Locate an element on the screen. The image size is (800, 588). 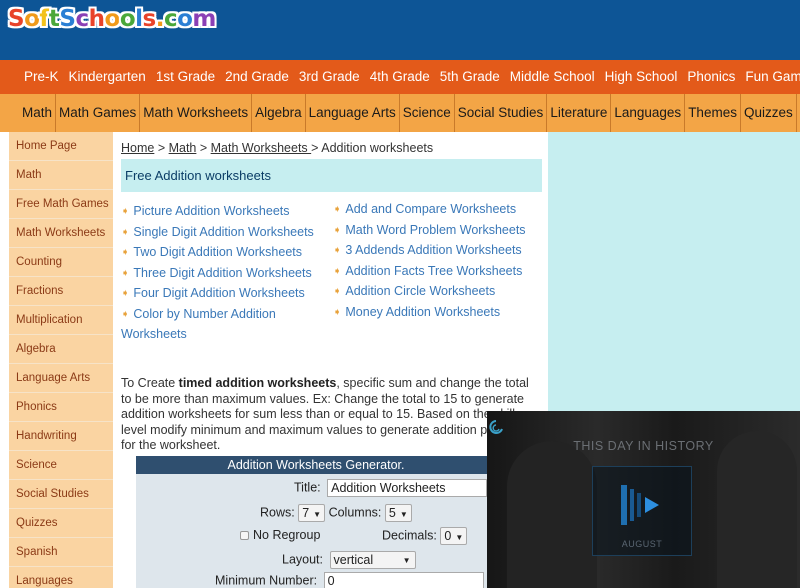
primary-nav-5th-grade: 5th Grade is located at coordinates (470, 77).